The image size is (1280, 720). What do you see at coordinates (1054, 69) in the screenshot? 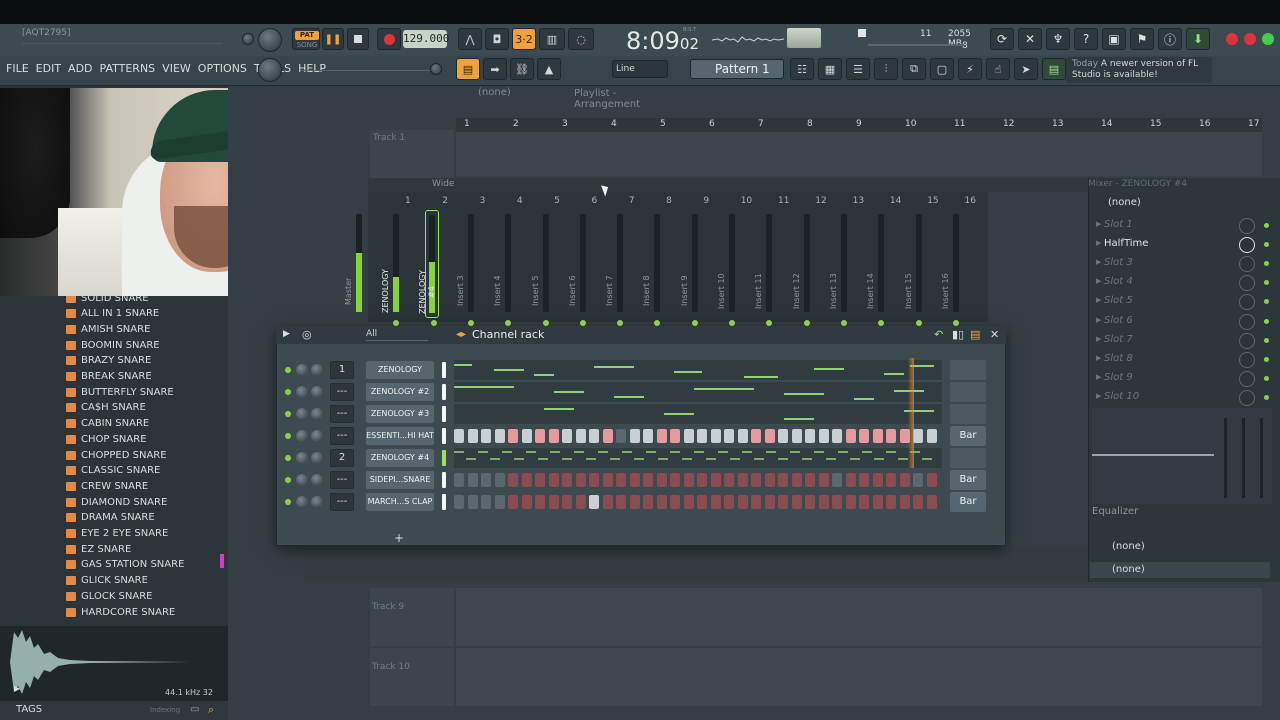
I see `store-button: ▤` at bounding box center [1054, 69].